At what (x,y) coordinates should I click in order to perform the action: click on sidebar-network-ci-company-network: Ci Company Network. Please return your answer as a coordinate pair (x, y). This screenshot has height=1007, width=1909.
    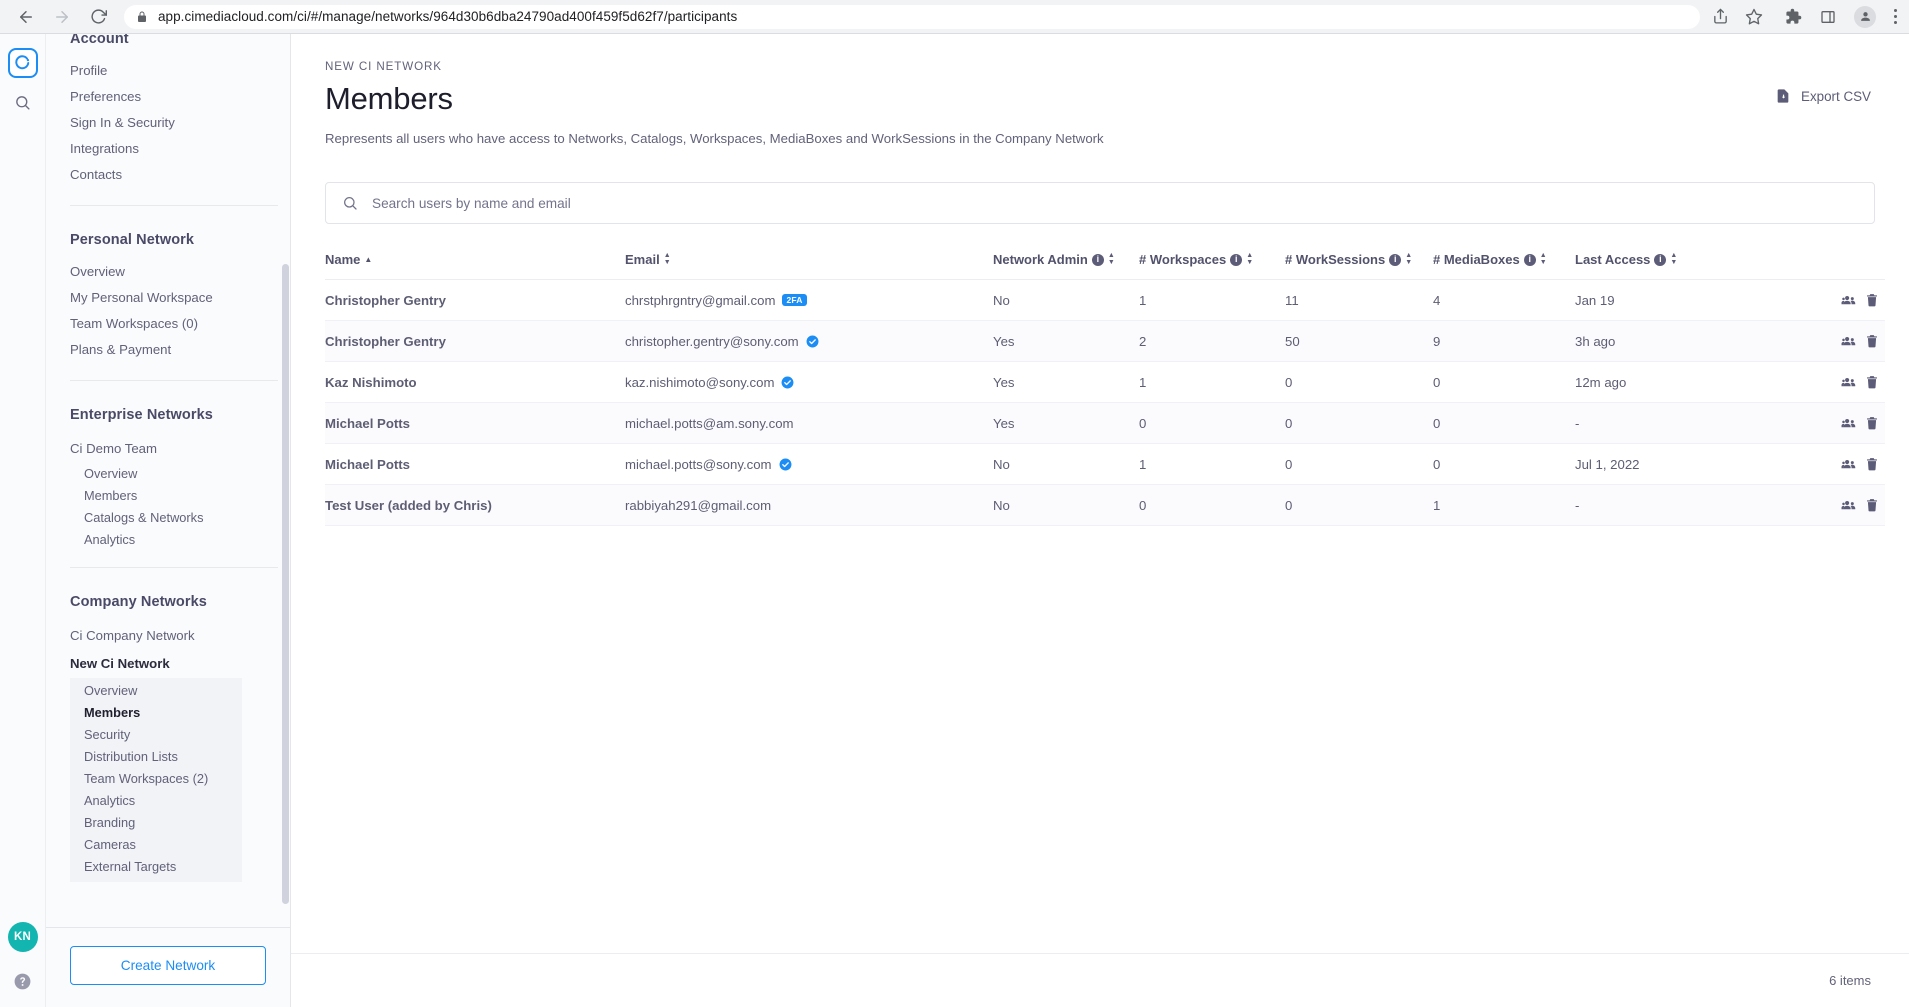
    Looking at the image, I should click on (174, 636).